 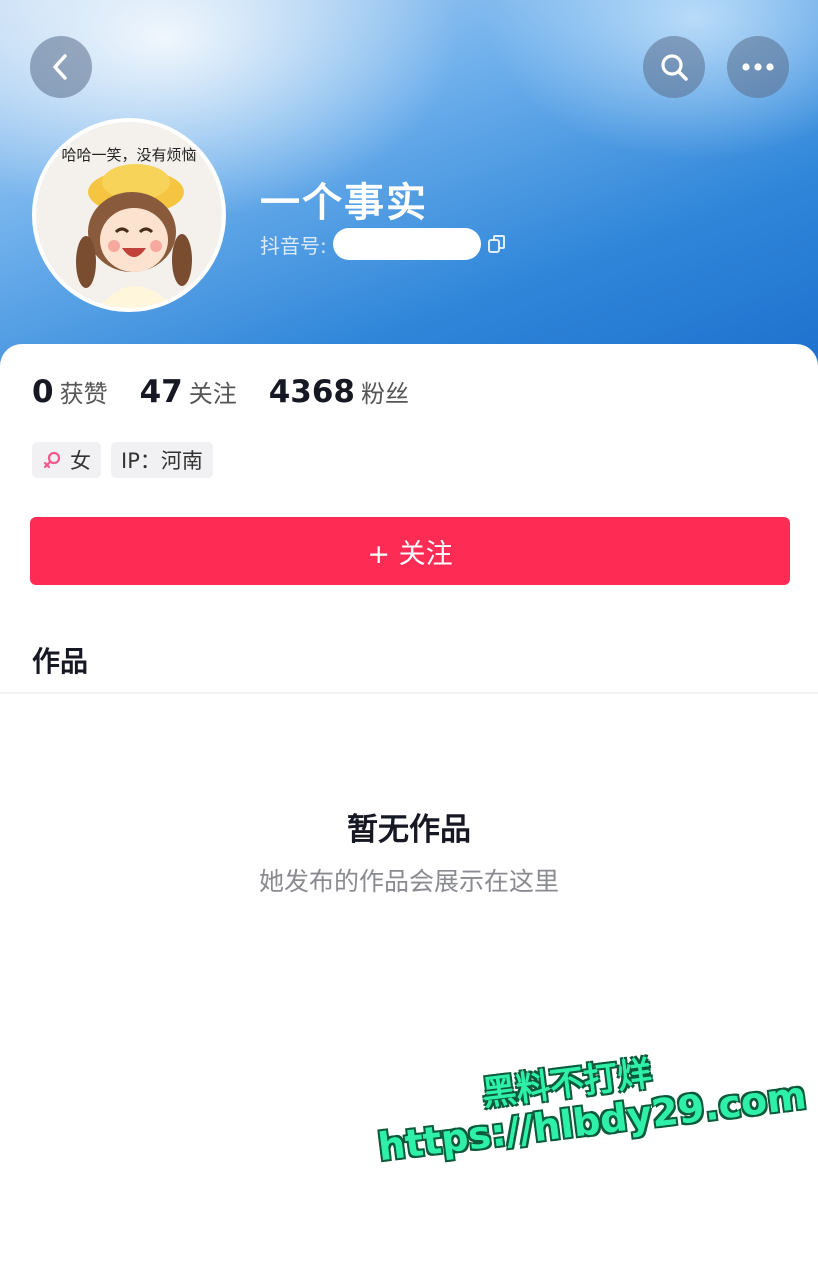 I want to click on stats-row: 0 获赞 47 关注 4368 粉丝, so click(x=236, y=392).